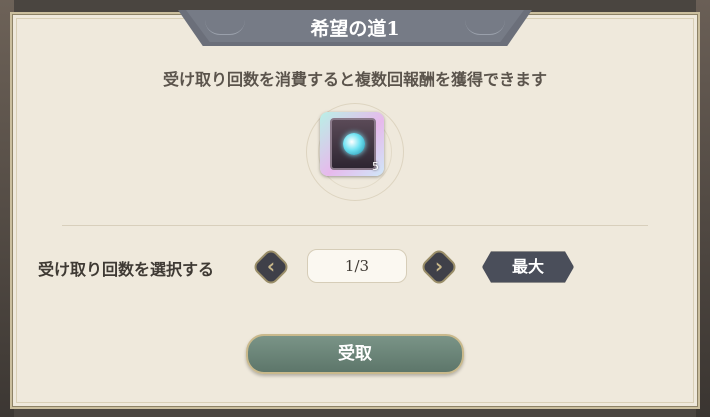 The image size is (710, 417). What do you see at coordinates (528, 267) in the screenshot?
I see `max-button: 最大` at bounding box center [528, 267].